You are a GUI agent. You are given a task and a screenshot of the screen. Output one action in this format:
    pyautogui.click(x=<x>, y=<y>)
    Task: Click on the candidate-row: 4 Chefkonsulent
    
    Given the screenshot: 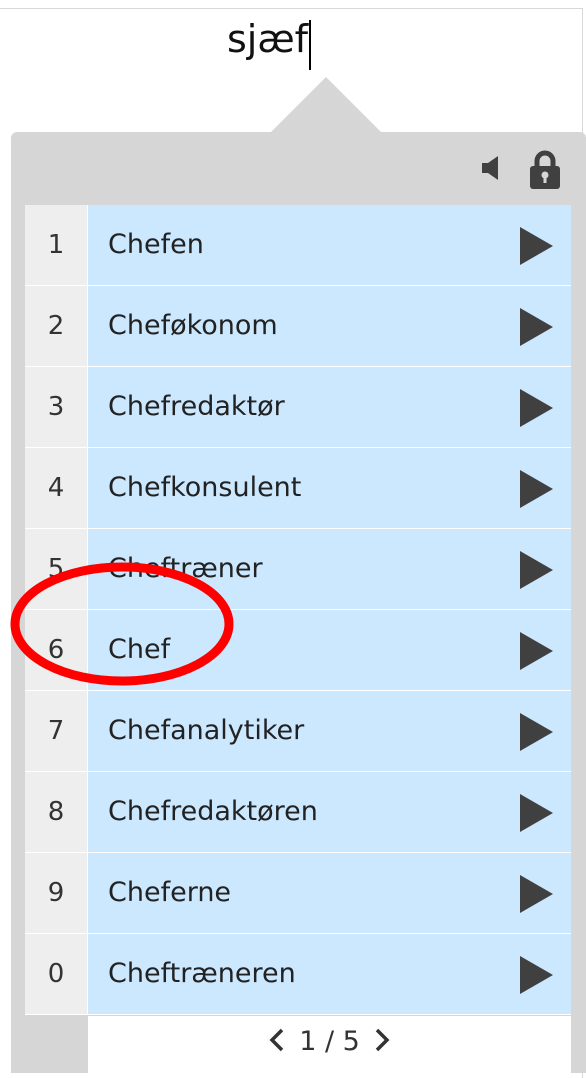 What is the action you would take?
    pyautogui.click(x=298, y=488)
    